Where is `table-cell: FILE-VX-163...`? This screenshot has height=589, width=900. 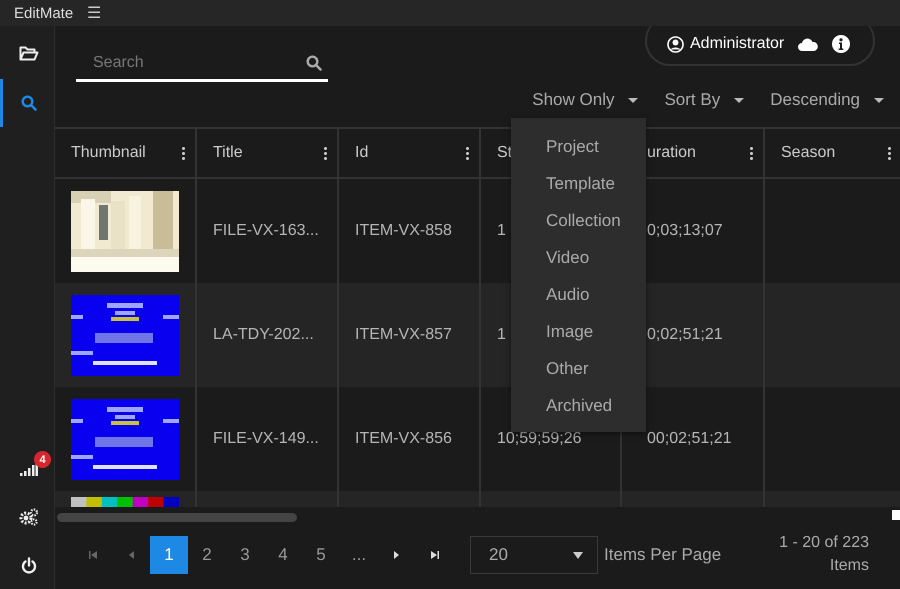 table-cell: FILE-VX-163... is located at coordinates (266, 231).